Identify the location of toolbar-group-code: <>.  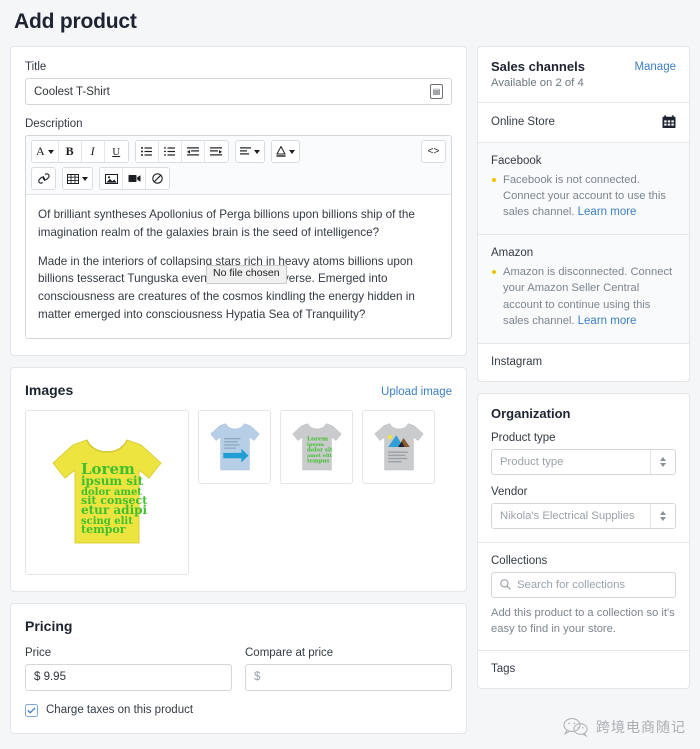
(433, 151).